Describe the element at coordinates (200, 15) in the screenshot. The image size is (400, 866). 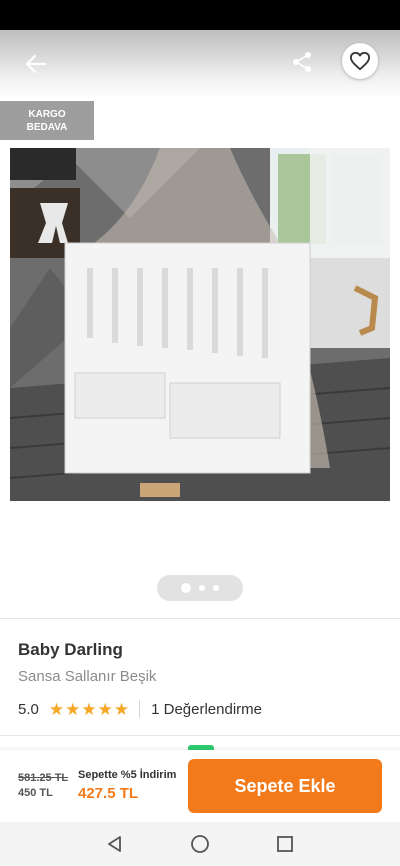
I see `status-bar` at that location.